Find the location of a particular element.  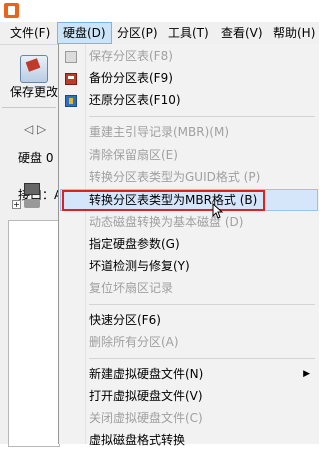

menu-item-label: 指定硬盘参数(G) is located at coordinates (134, 244).